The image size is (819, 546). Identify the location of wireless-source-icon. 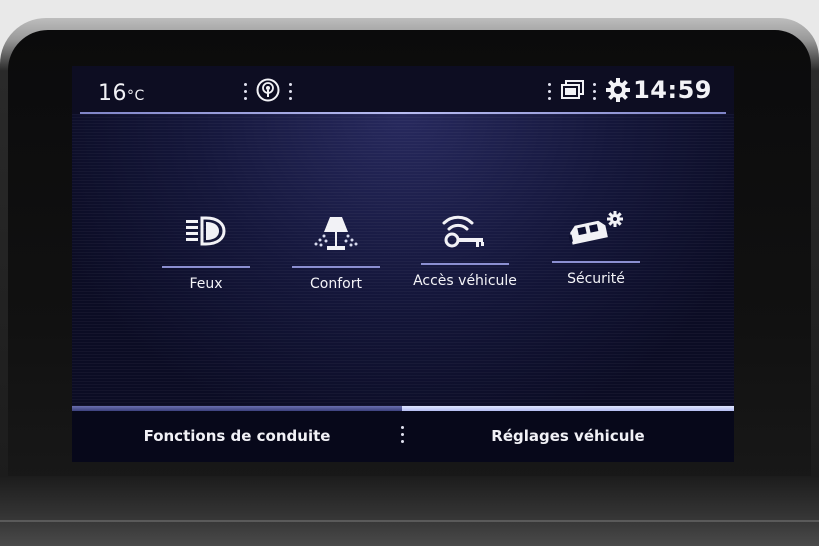
(268, 92).